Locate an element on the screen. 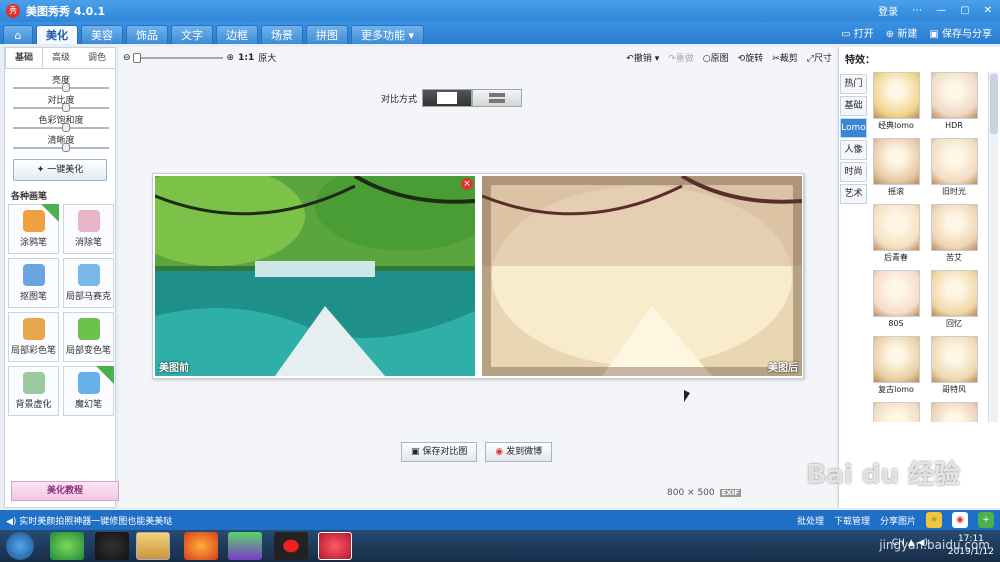  saturation-slider: 色彩饱和度 is located at coordinates (61, 122).